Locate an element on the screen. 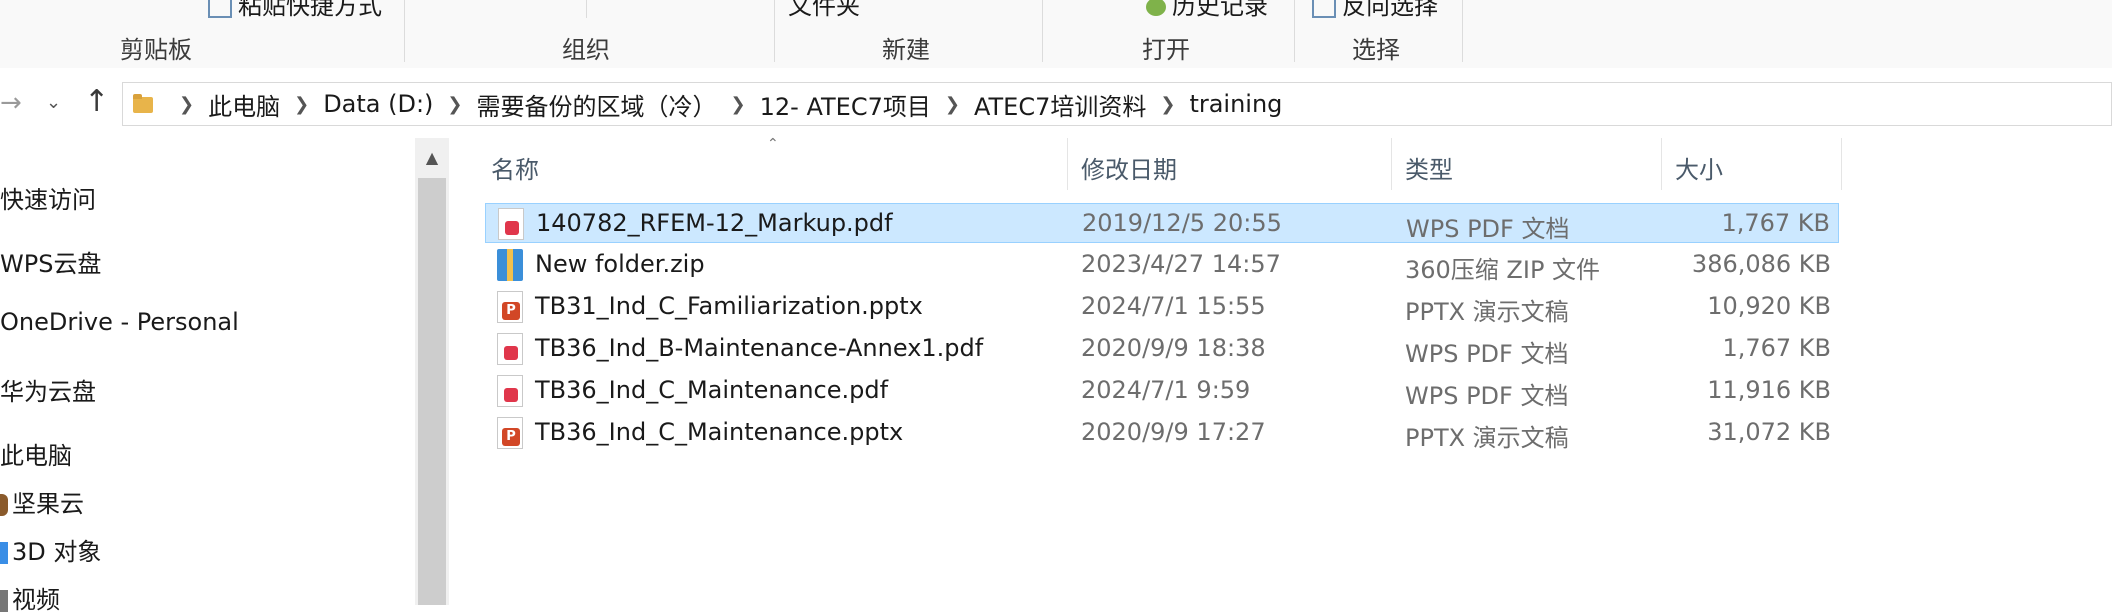  file-name: 140782_RFEM-12_Markup.pdf is located at coordinates (714, 223).